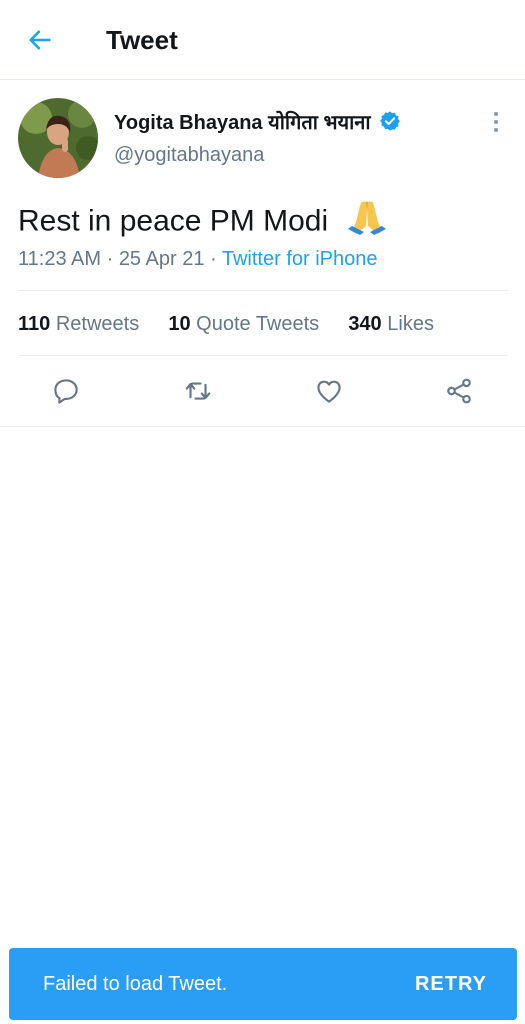  What do you see at coordinates (258, 324) in the screenshot?
I see `quote-tweets-label: Quote Tweets` at bounding box center [258, 324].